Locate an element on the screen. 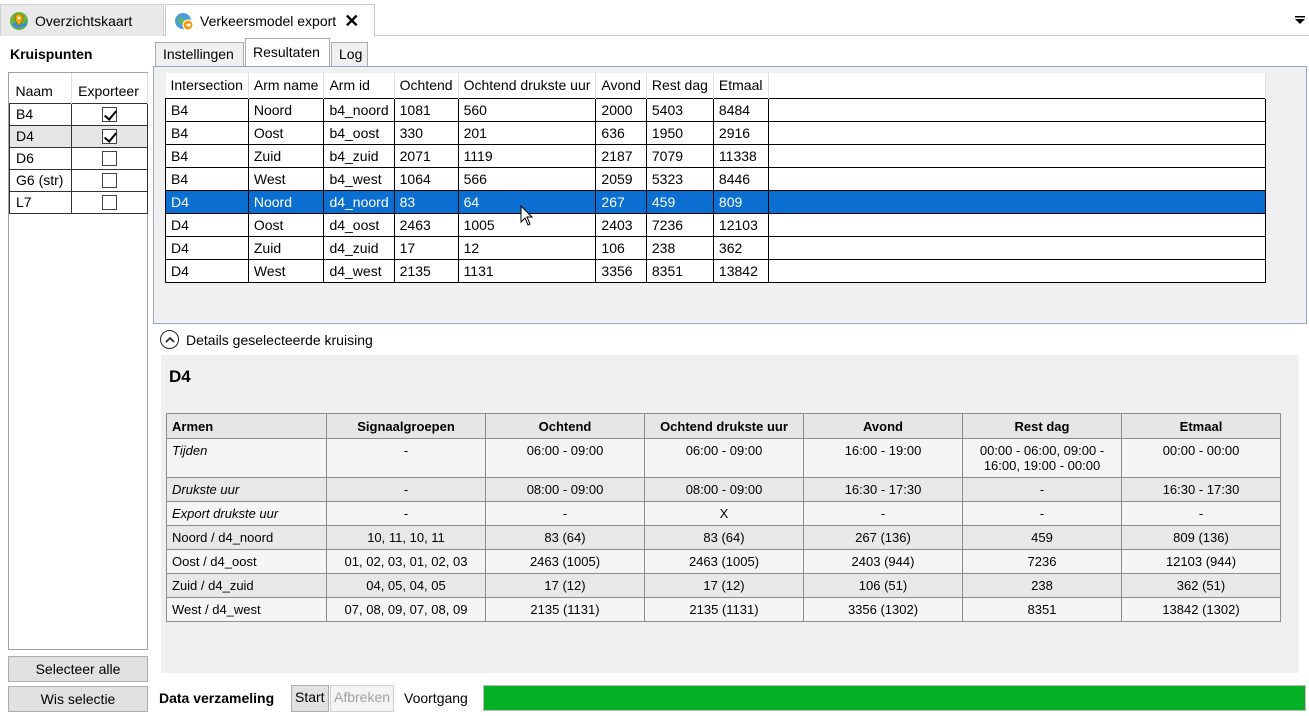  column-header: Avond is located at coordinates (621, 85).